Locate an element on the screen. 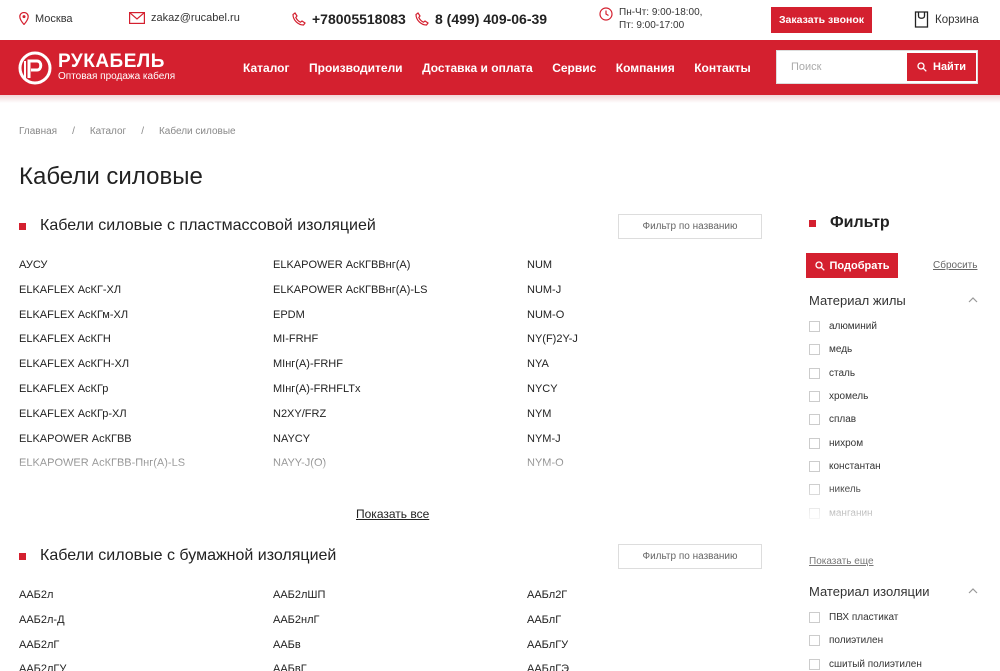  product-link: ААБ2л-Д is located at coordinates (144, 626).